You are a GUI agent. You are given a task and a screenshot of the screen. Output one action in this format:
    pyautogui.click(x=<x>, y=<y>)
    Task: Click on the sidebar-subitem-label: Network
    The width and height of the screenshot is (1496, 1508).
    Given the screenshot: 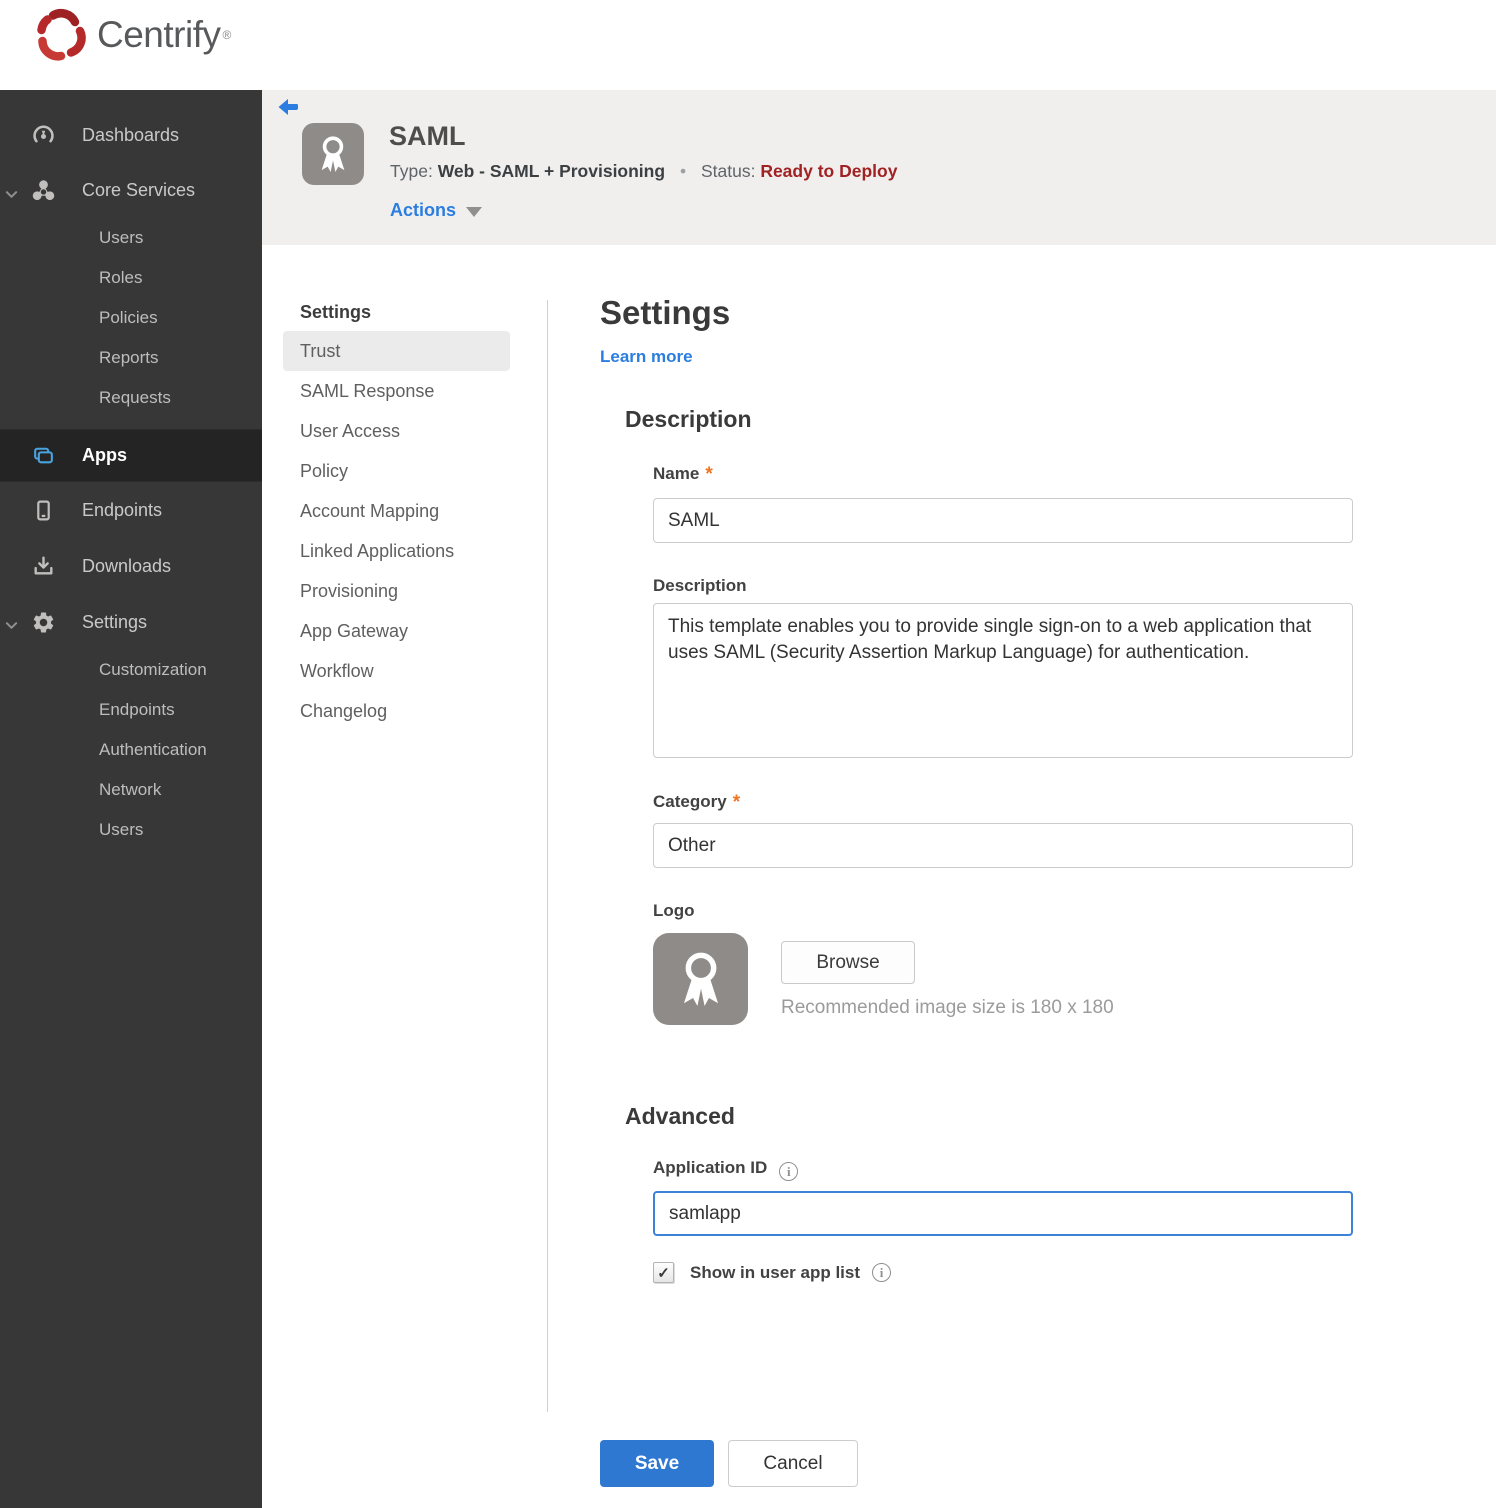 What is the action you would take?
    pyautogui.click(x=130, y=789)
    